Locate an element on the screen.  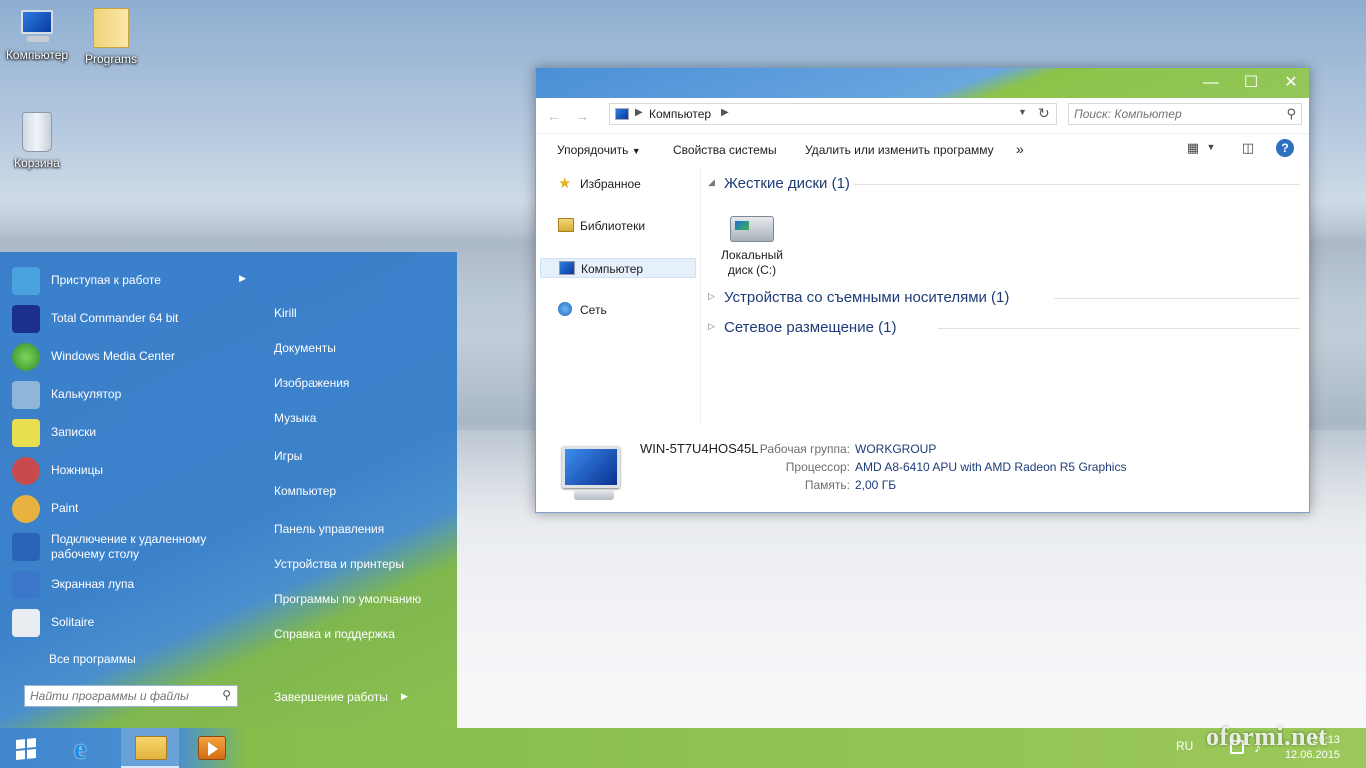
sticky-notes-icon is located at coordinates (26, 433).